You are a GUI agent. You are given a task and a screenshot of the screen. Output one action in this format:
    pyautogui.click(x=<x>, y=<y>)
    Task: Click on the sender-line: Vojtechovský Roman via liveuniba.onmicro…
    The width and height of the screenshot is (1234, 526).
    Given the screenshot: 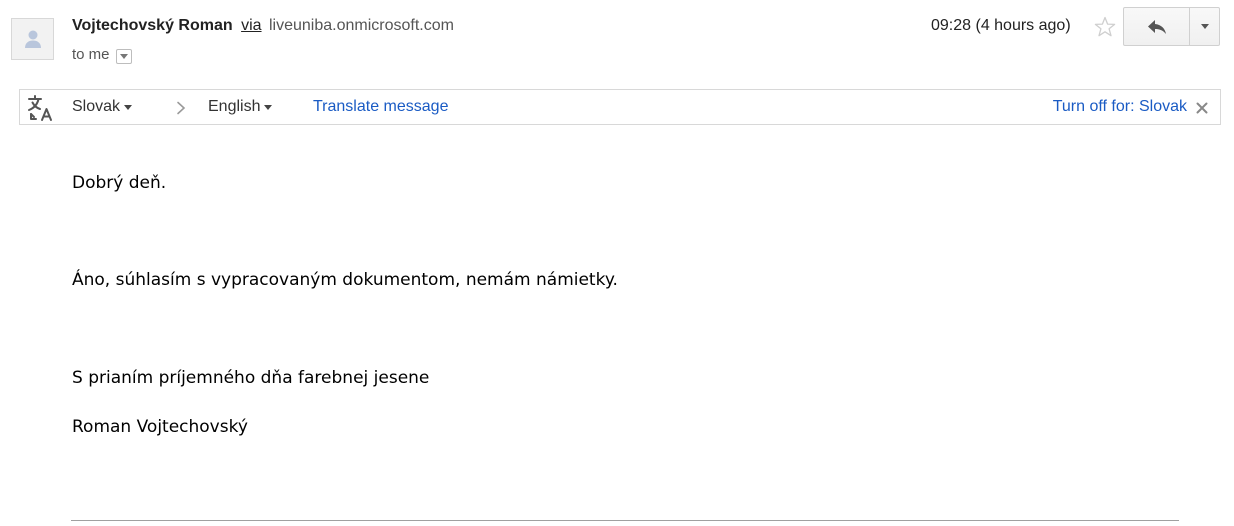 What is the action you would take?
    pyautogui.click(x=263, y=26)
    